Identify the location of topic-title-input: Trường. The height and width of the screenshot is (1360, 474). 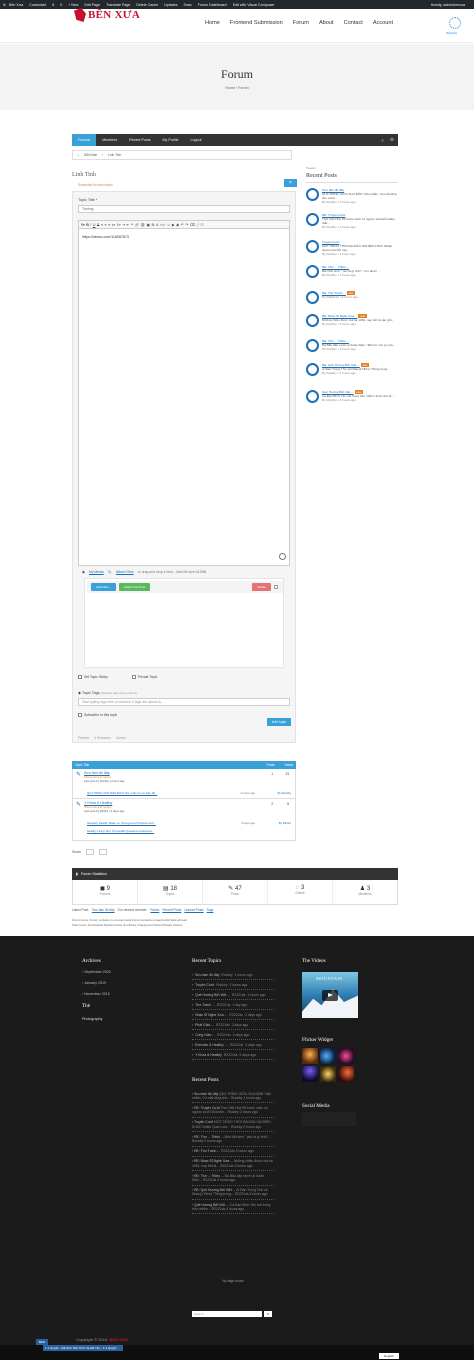
(184, 209).